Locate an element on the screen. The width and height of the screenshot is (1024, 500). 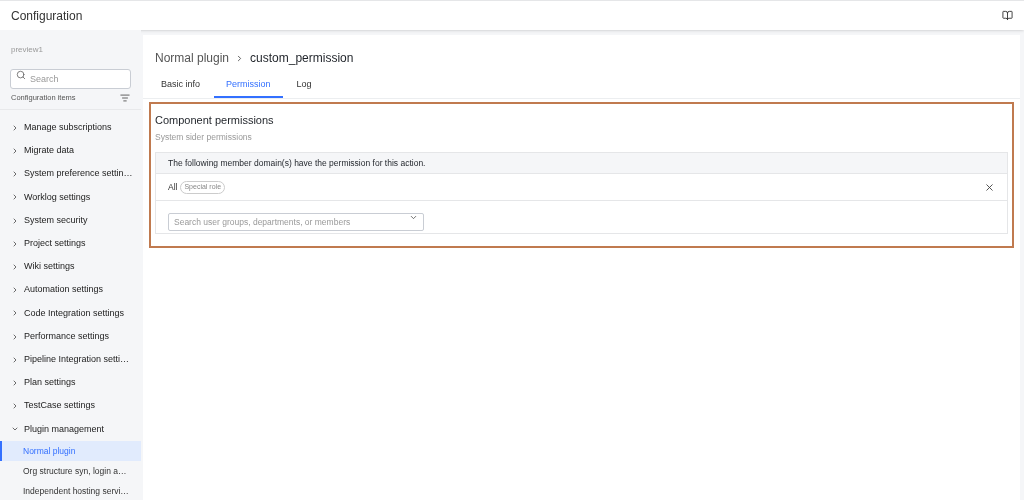
search-icon is located at coordinates (21, 75).